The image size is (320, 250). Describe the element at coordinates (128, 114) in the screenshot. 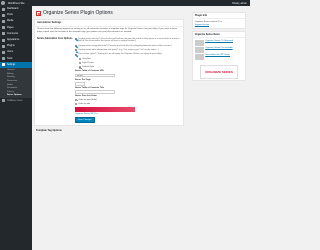

I see `pro-link: Organize Series WP Pro` at that location.